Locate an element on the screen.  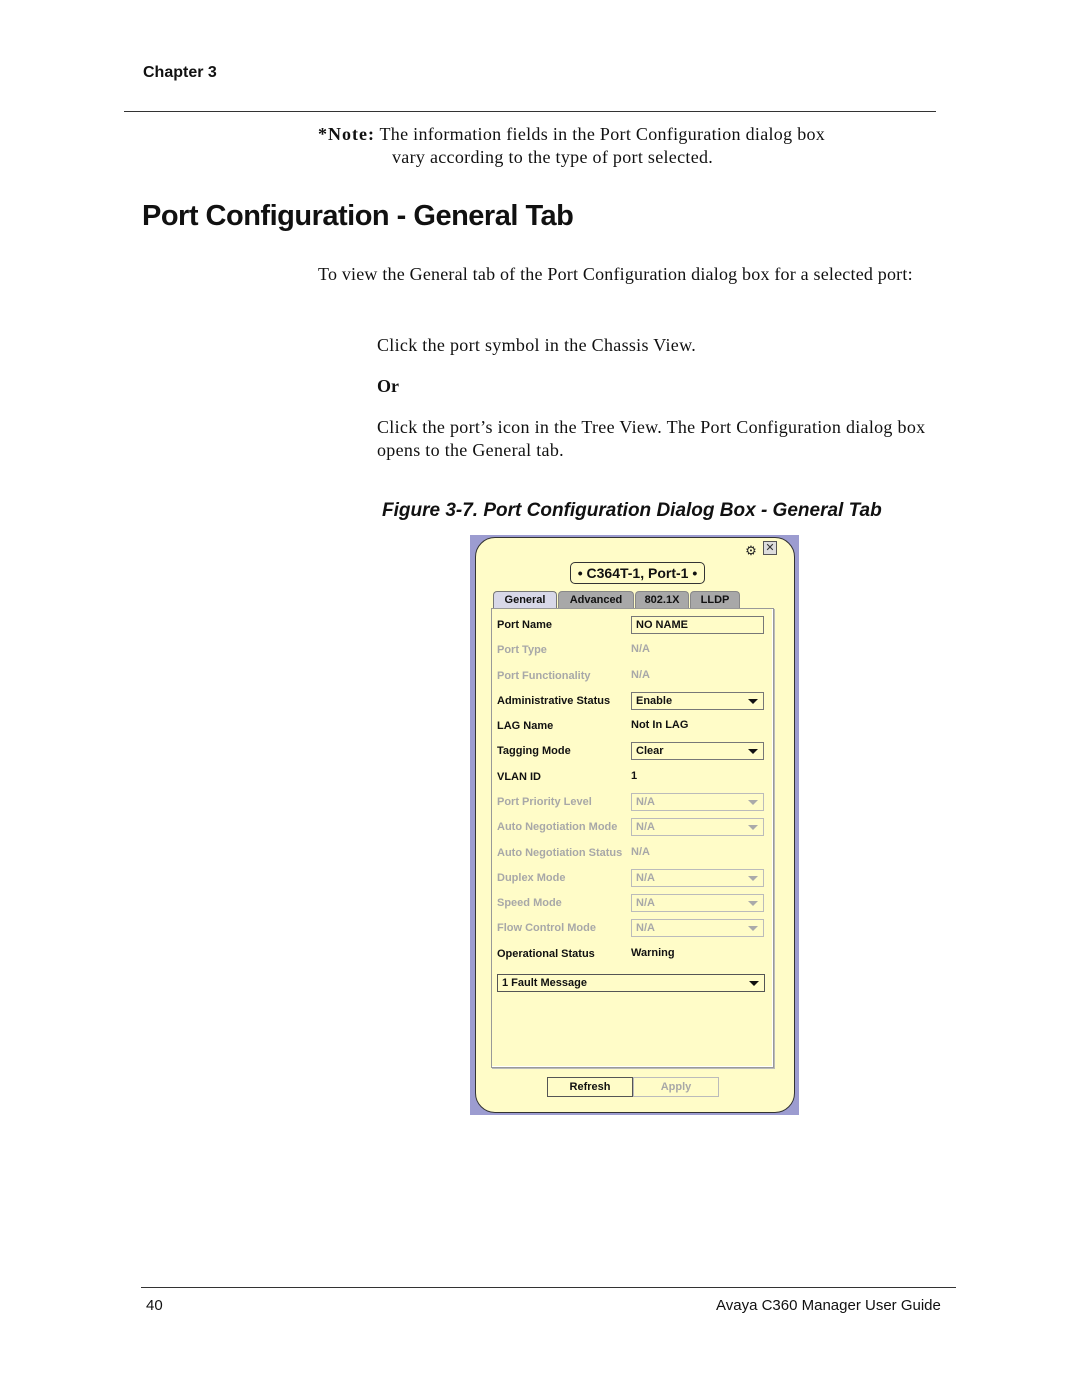
field-vlan-id: VLAN ID 1 is located at coordinates (632, 777).